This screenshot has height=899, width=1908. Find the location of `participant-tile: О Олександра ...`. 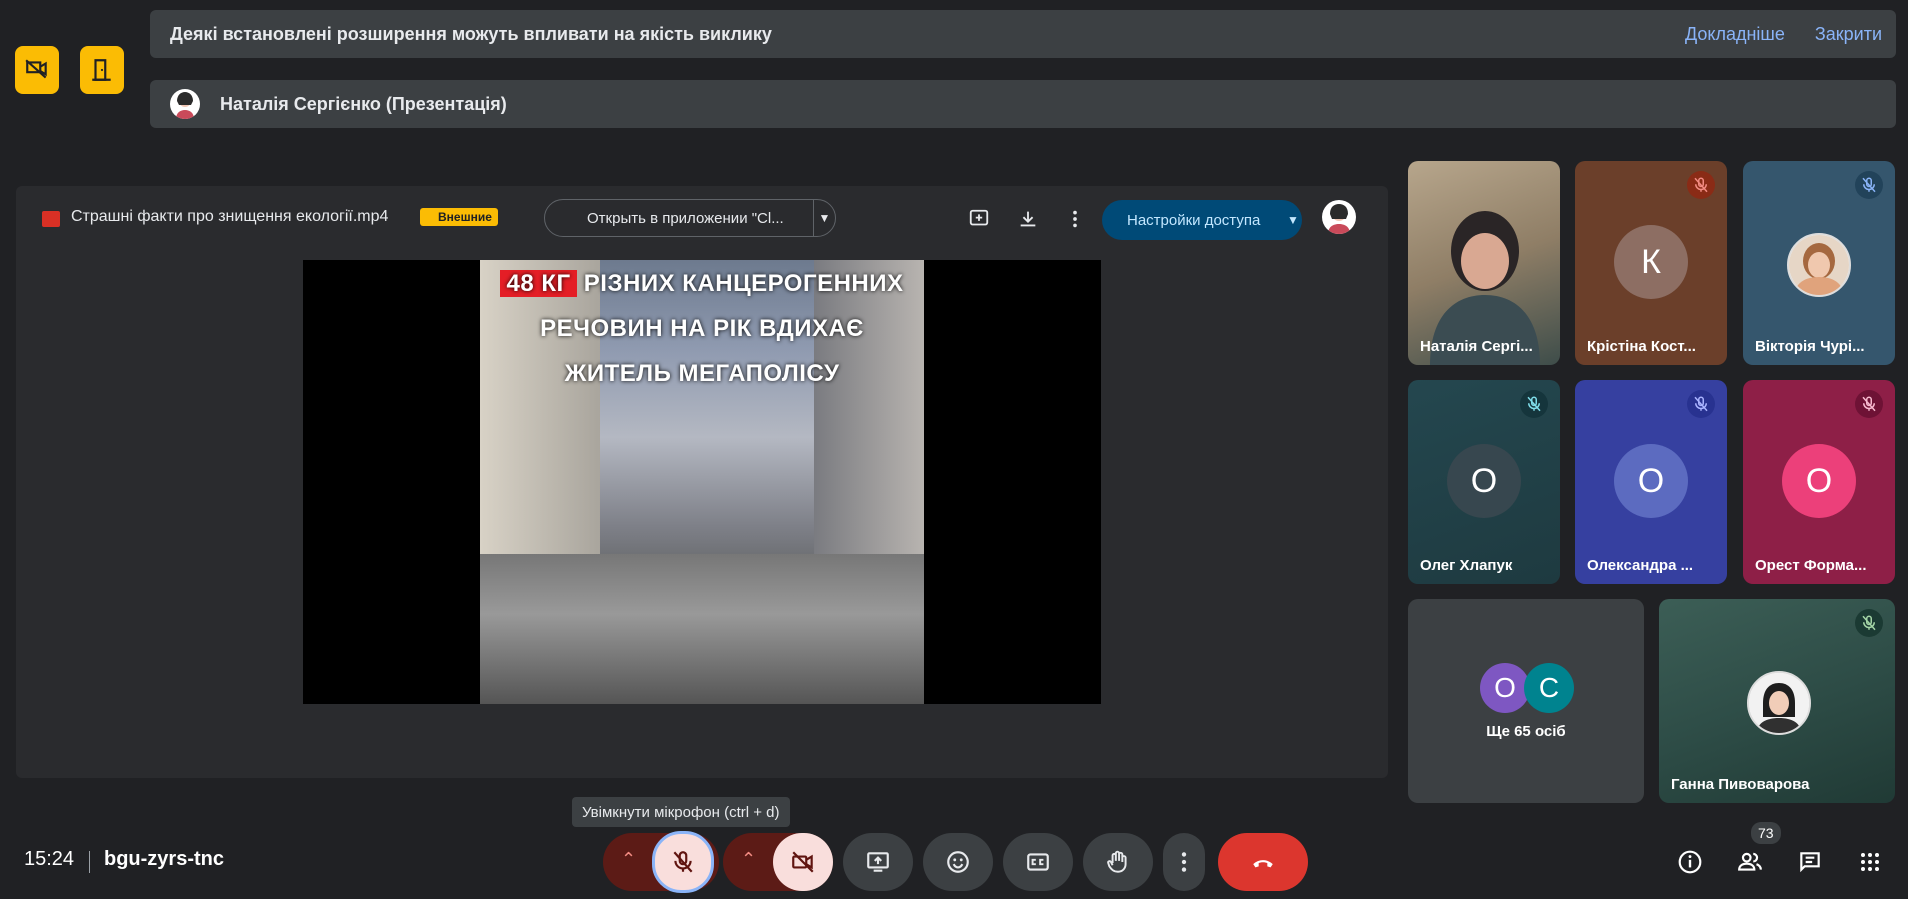

participant-tile: О Олександра ... is located at coordinates (1651, 482).